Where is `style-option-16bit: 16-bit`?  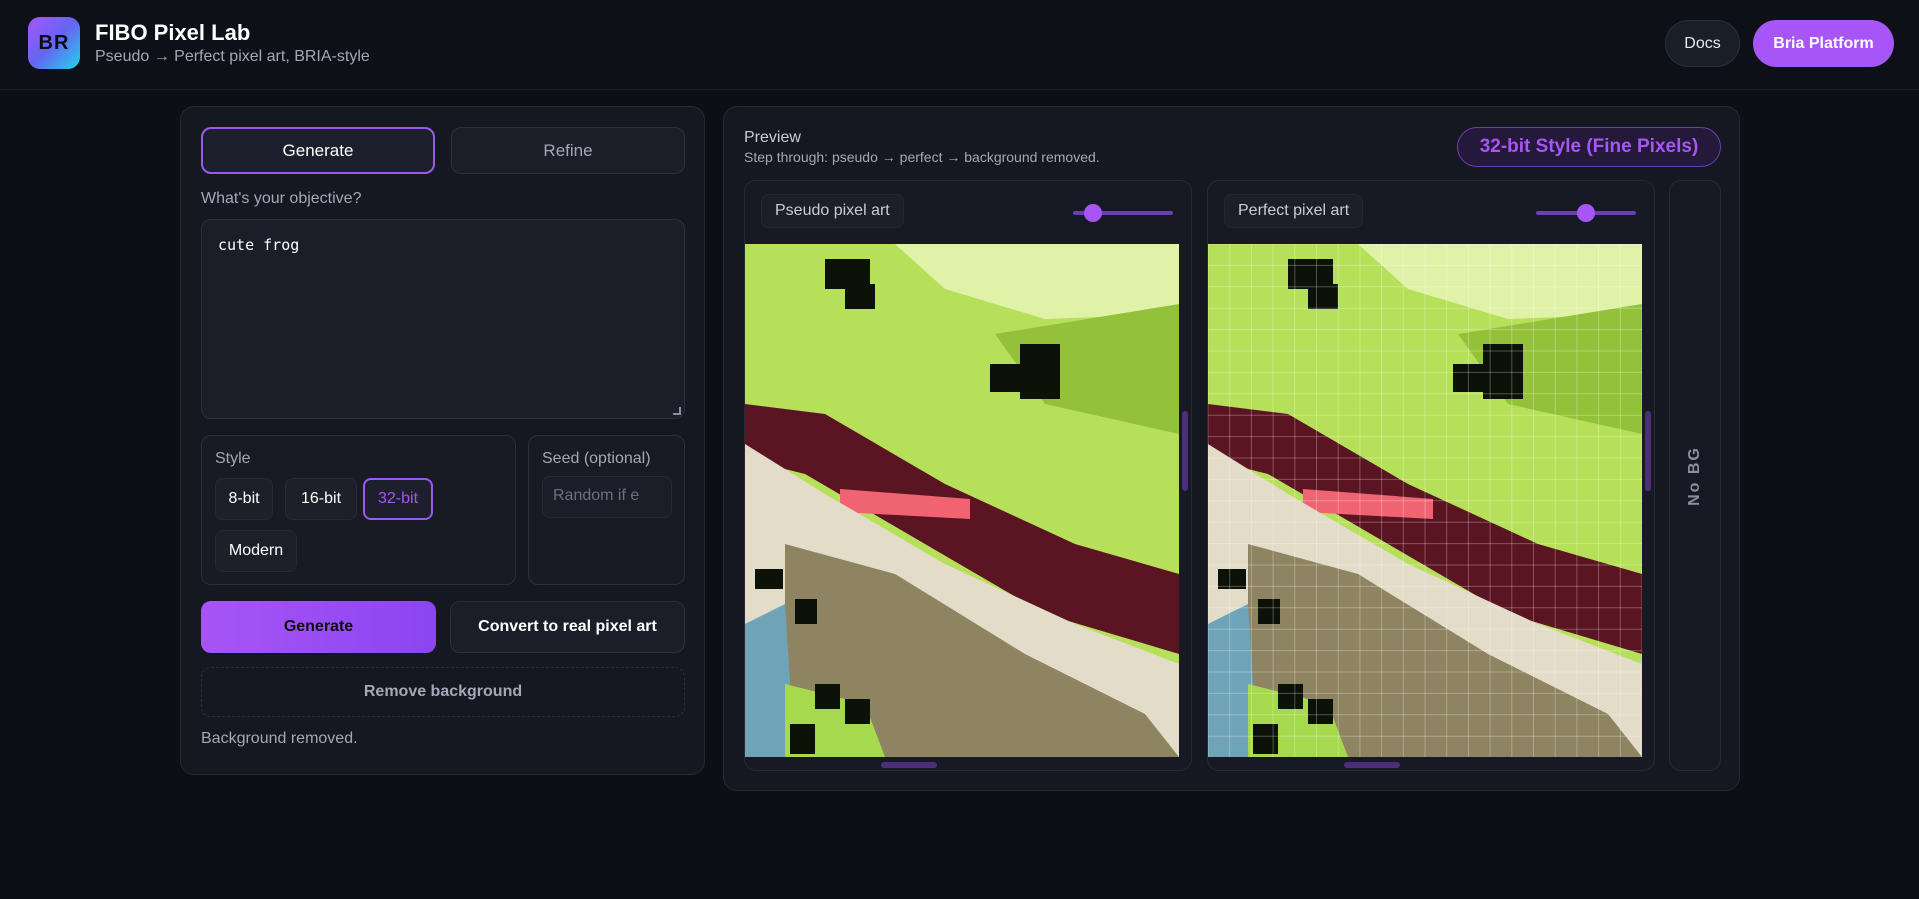
style-option-16bit: 16-bit is located at coordinates (321, 499).